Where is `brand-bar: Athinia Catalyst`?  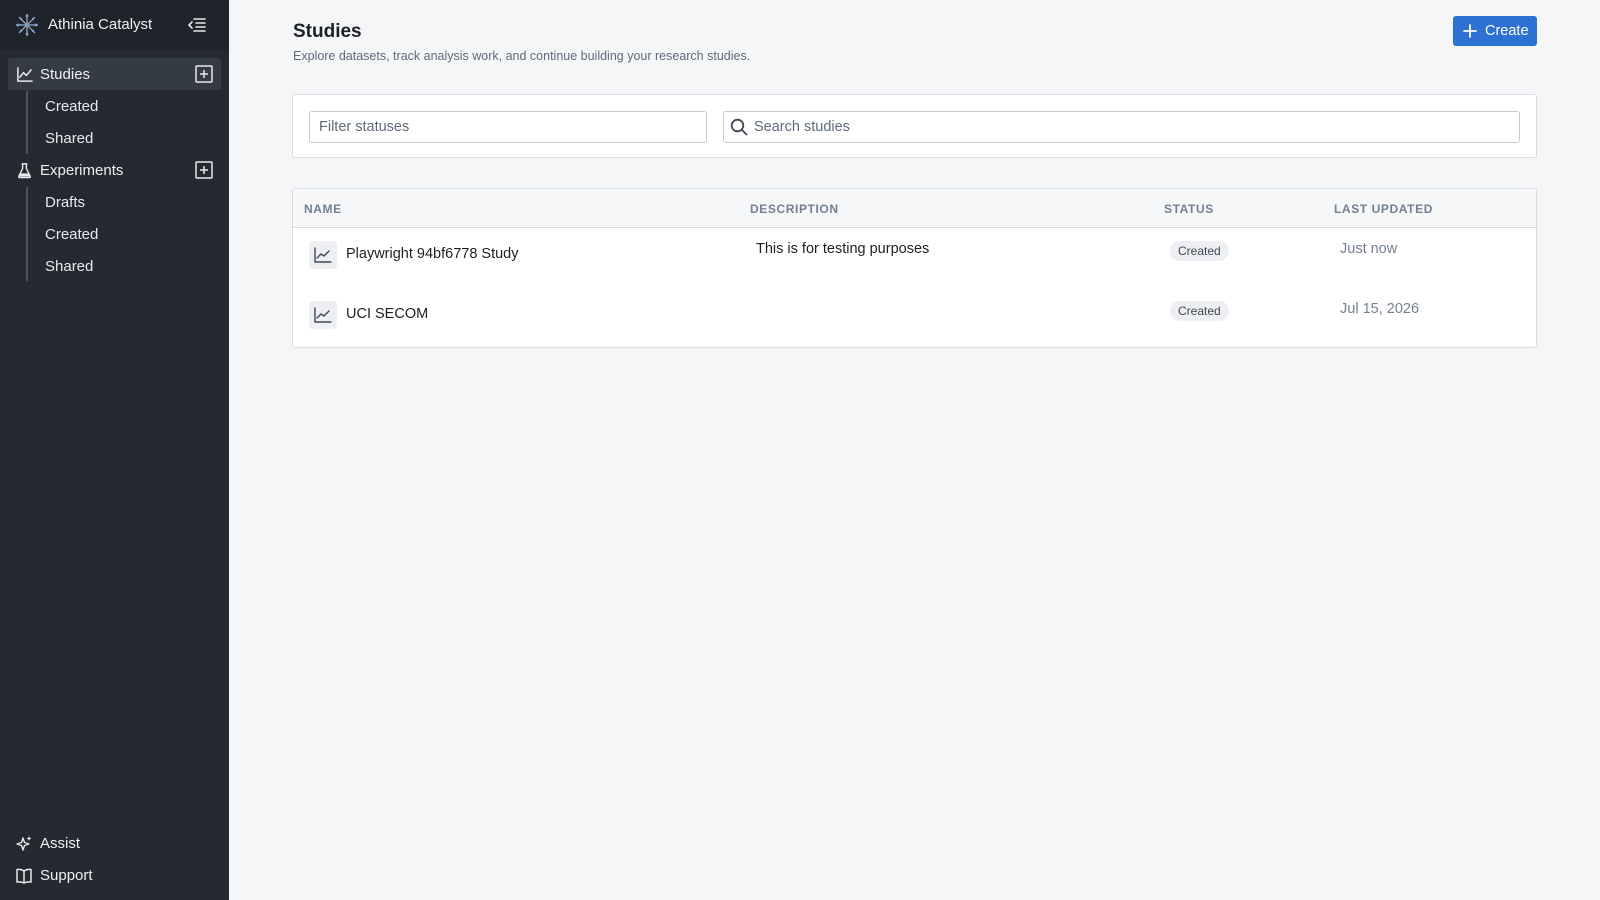 brand-bar: Athinia Catalyst is located at coordinates (114, 25).